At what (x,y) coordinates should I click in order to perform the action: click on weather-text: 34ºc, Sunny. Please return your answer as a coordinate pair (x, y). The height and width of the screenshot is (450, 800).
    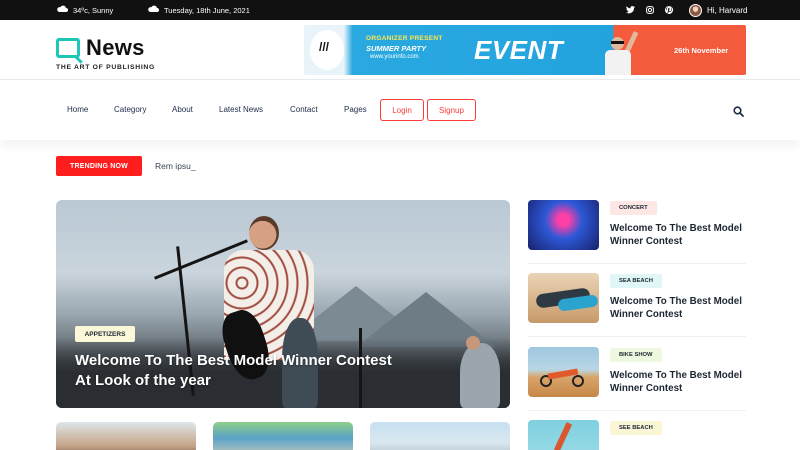
    Looking at the image, I should click on (93, 10).